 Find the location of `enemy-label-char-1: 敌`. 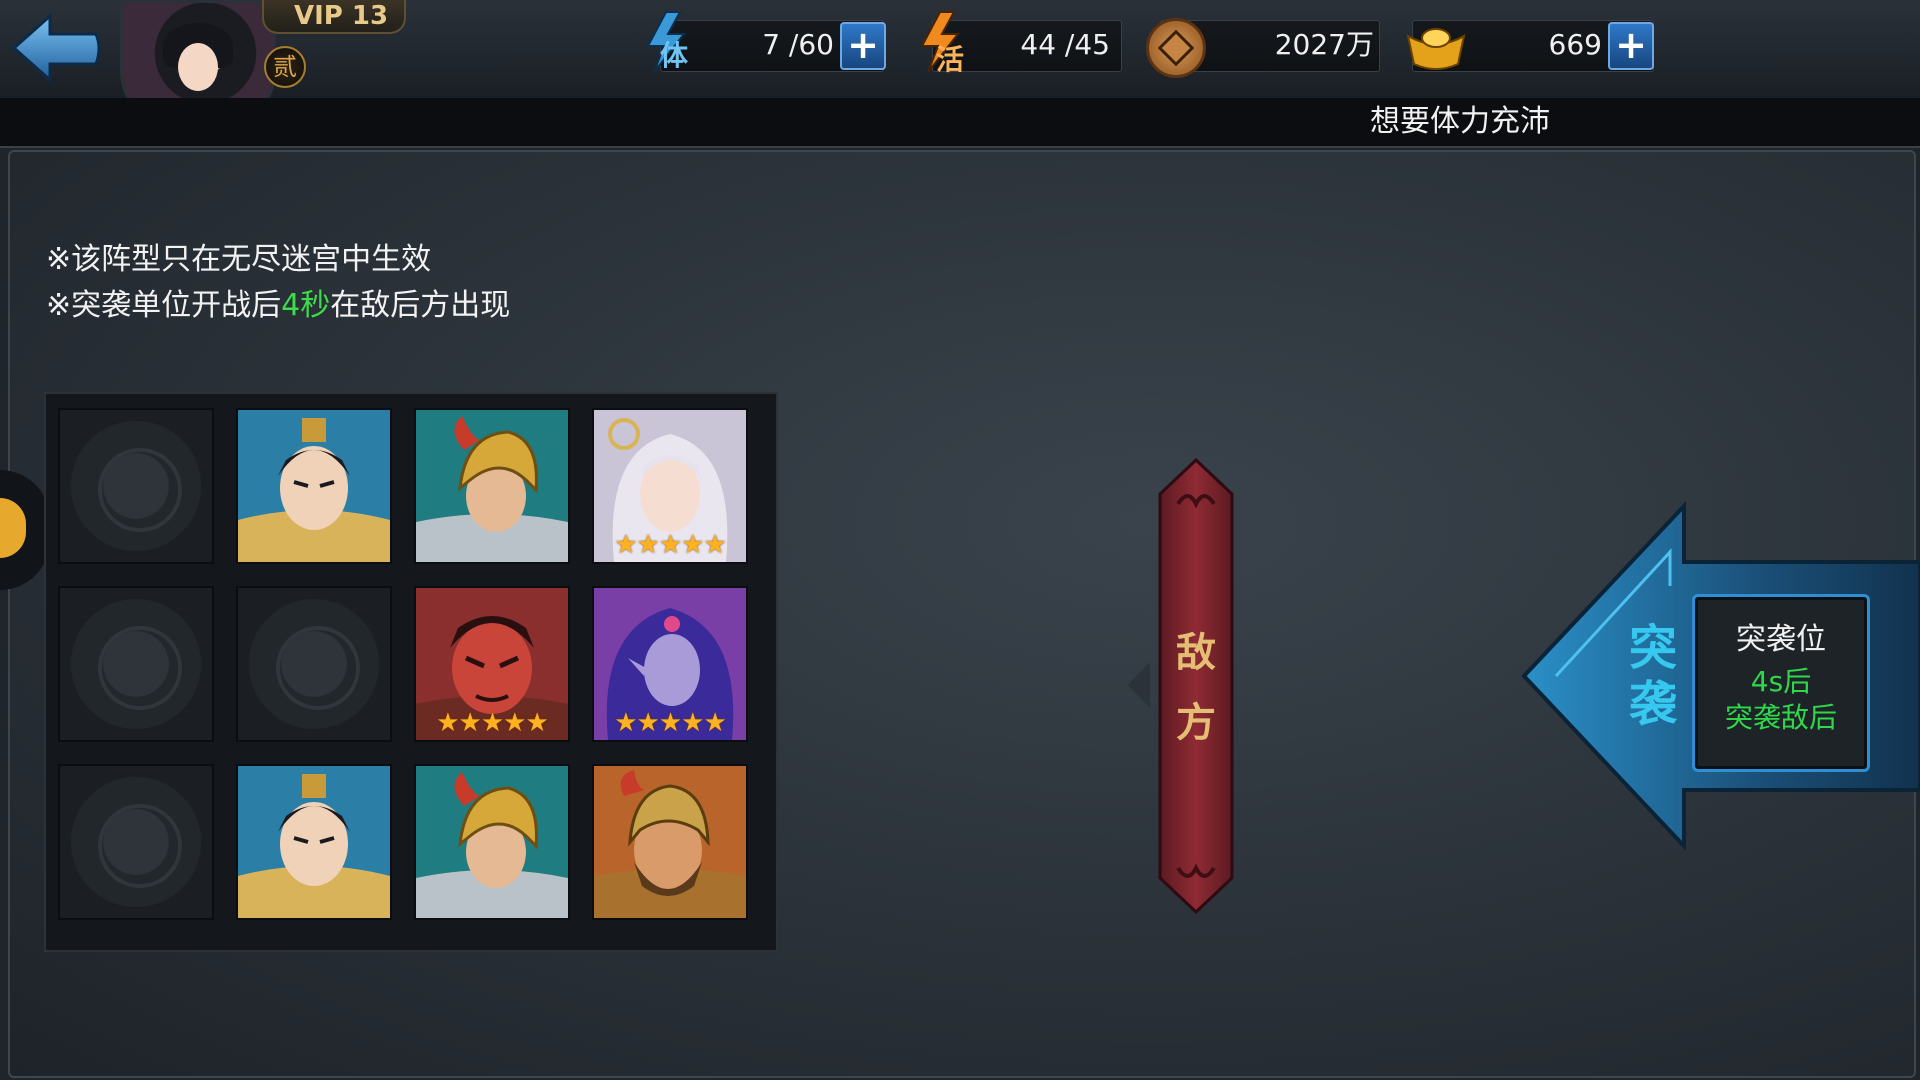

enemy-label-char-1: 敌 is located at coordinates (1196, 653).